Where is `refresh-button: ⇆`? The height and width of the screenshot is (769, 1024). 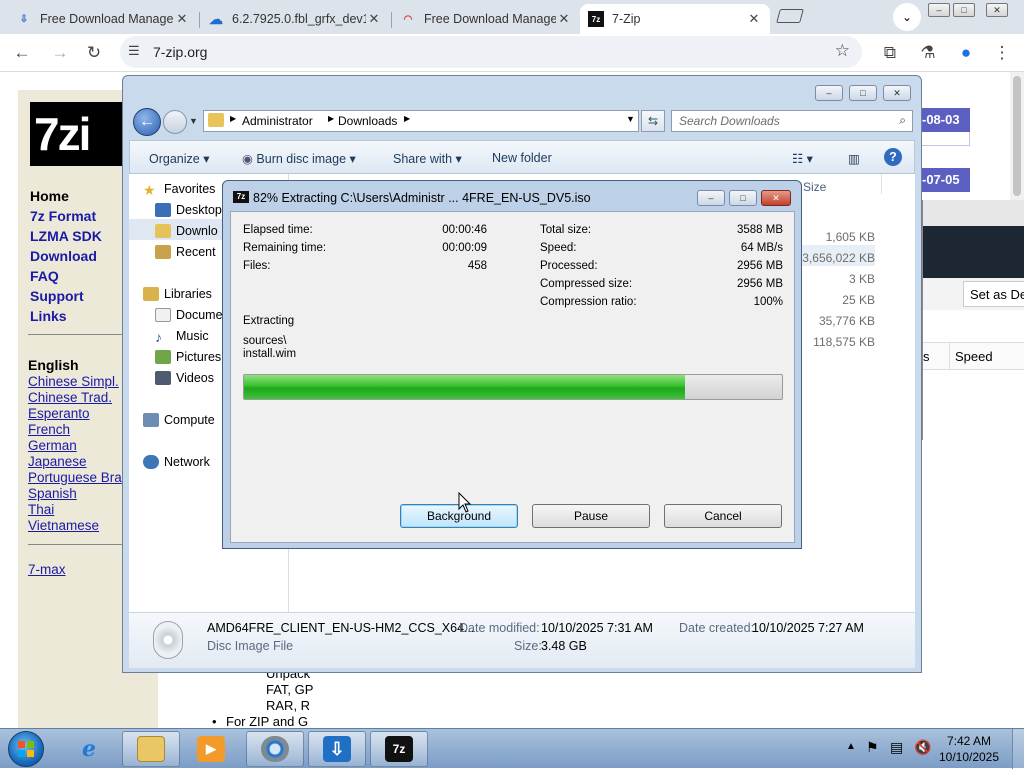
refresh-button: ⇆ is located at coordinates (653, 121).